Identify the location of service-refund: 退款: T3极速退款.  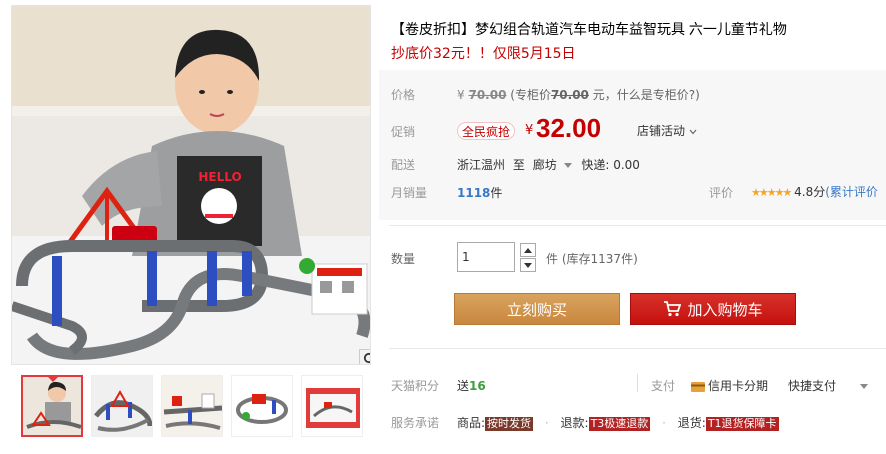
(605, 423).